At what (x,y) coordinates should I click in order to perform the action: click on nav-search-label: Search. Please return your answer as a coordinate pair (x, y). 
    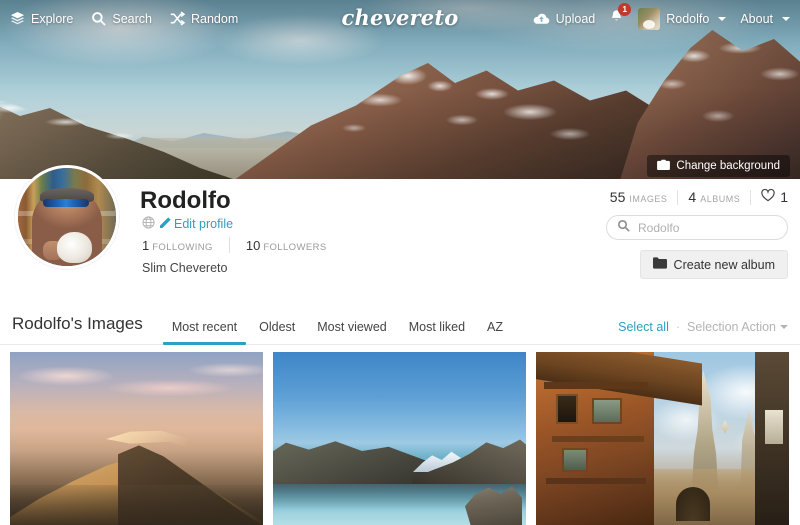
    Looking at the image, I should click on (132, 18).